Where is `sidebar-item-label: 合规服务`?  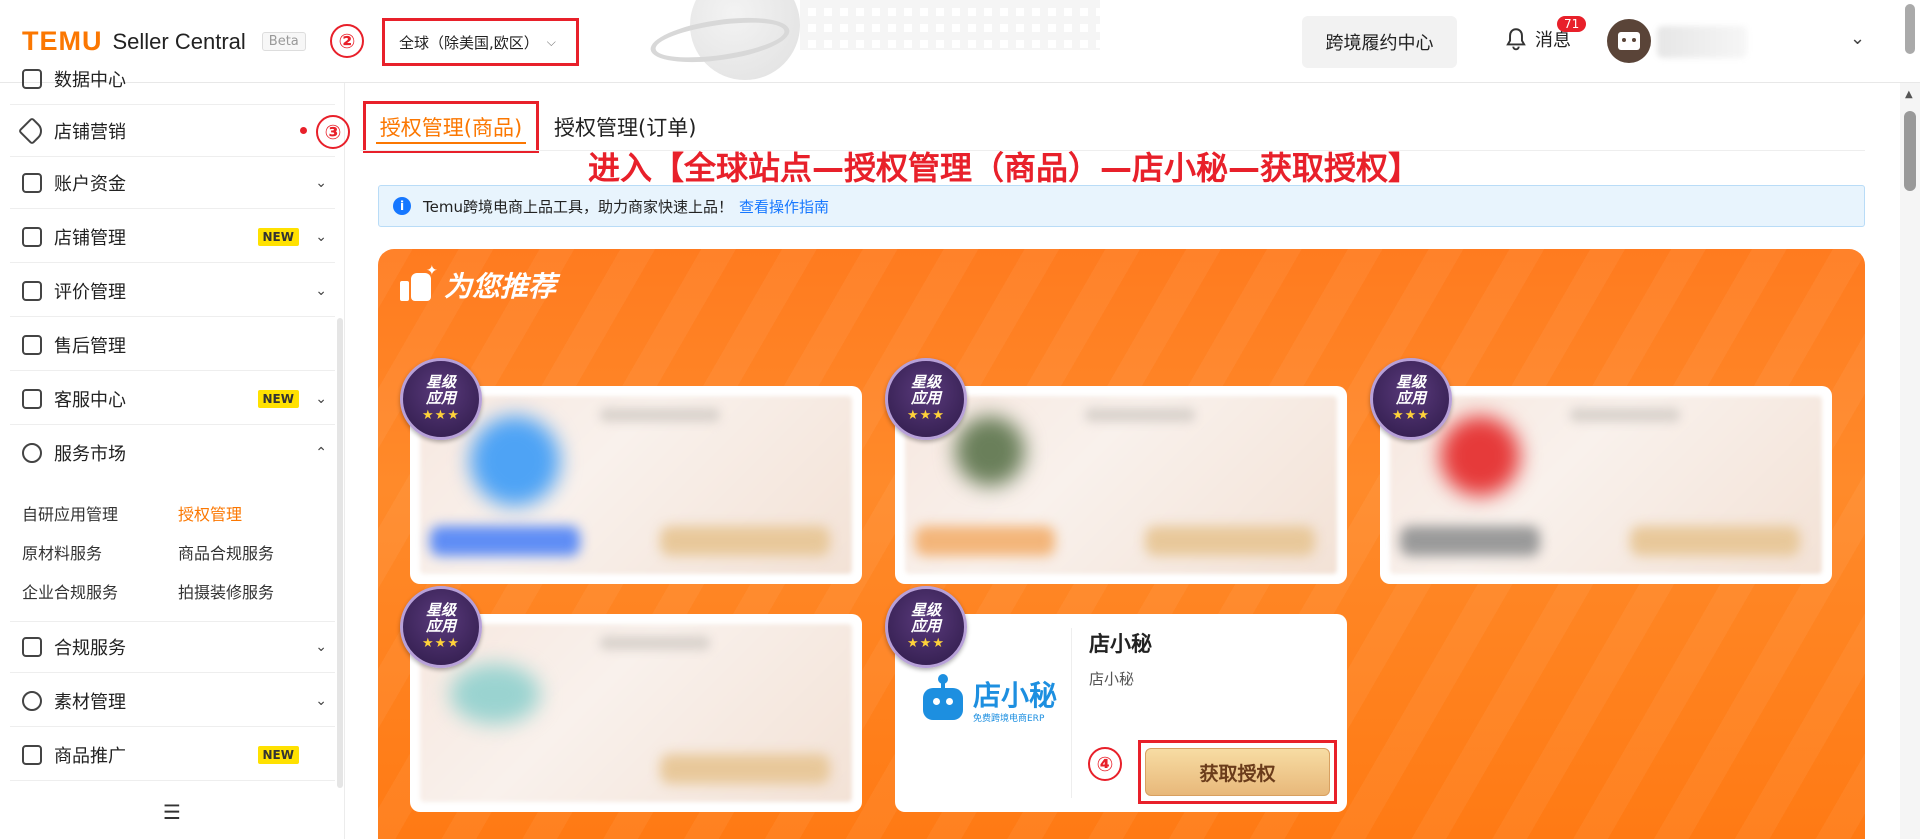
sidebar-item-label: 合规服务 is located at coordinates (90, 648).